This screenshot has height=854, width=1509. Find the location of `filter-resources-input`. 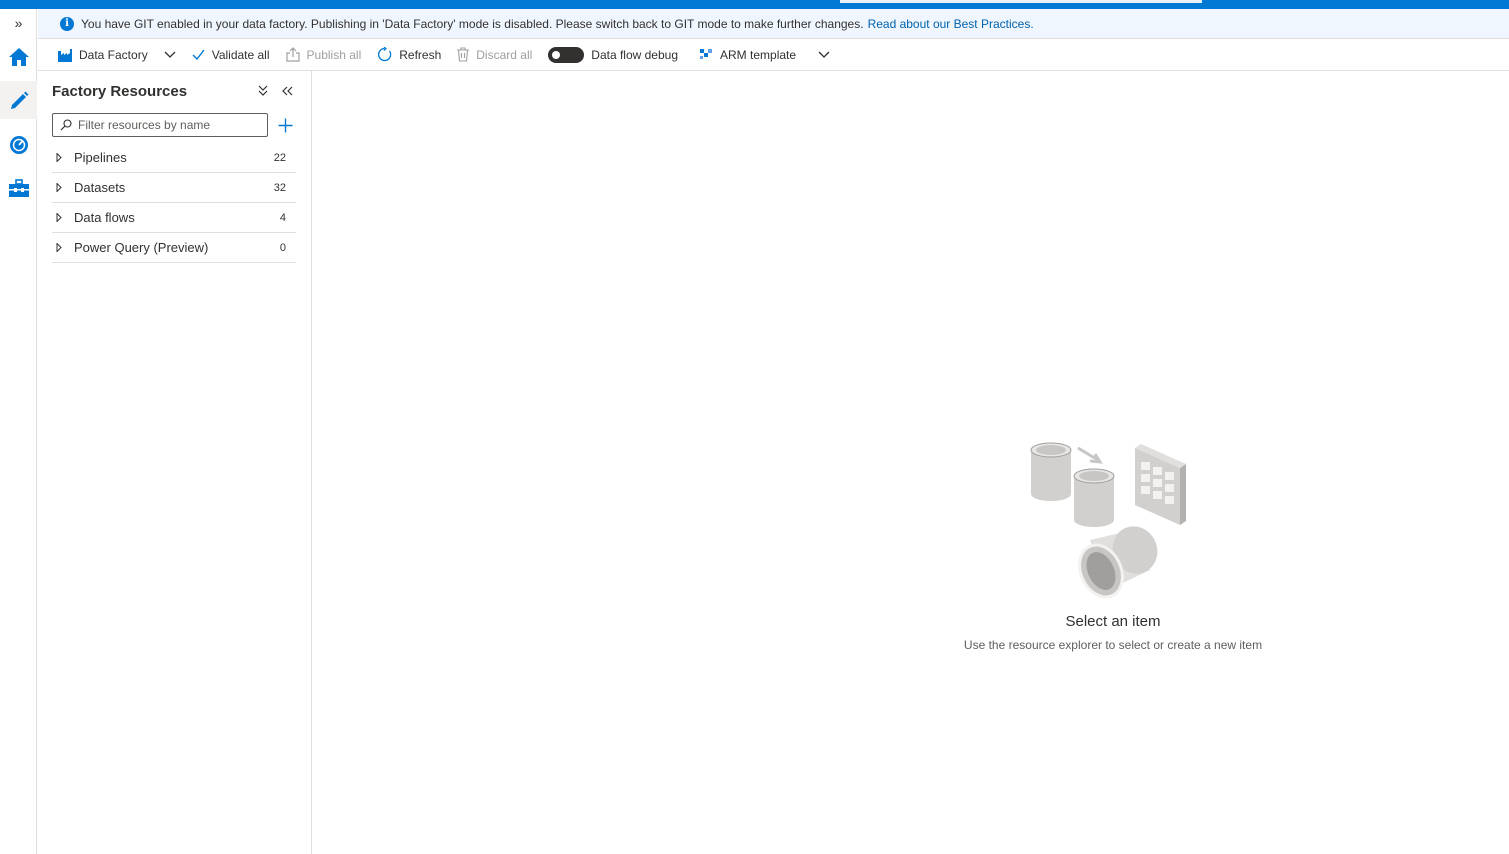

filter-resources-input is located at coordinates (168, 125).